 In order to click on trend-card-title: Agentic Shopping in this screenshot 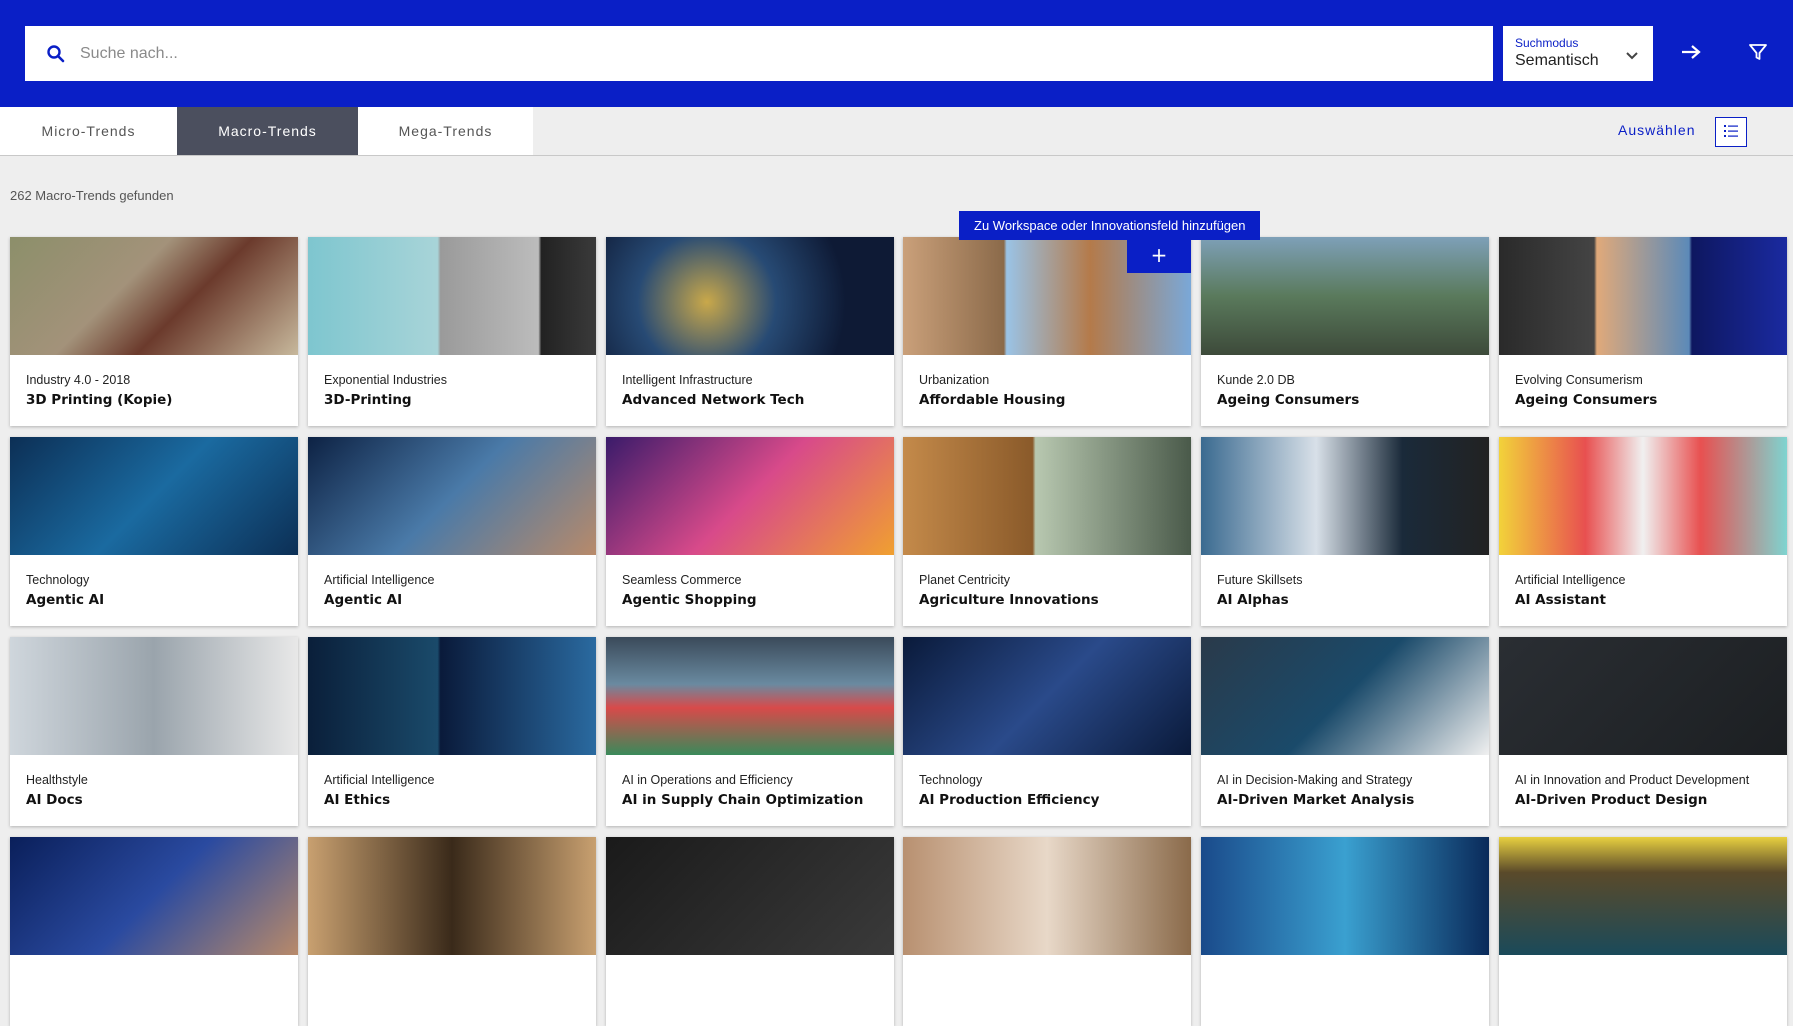, I will do `click(689, 600)`.